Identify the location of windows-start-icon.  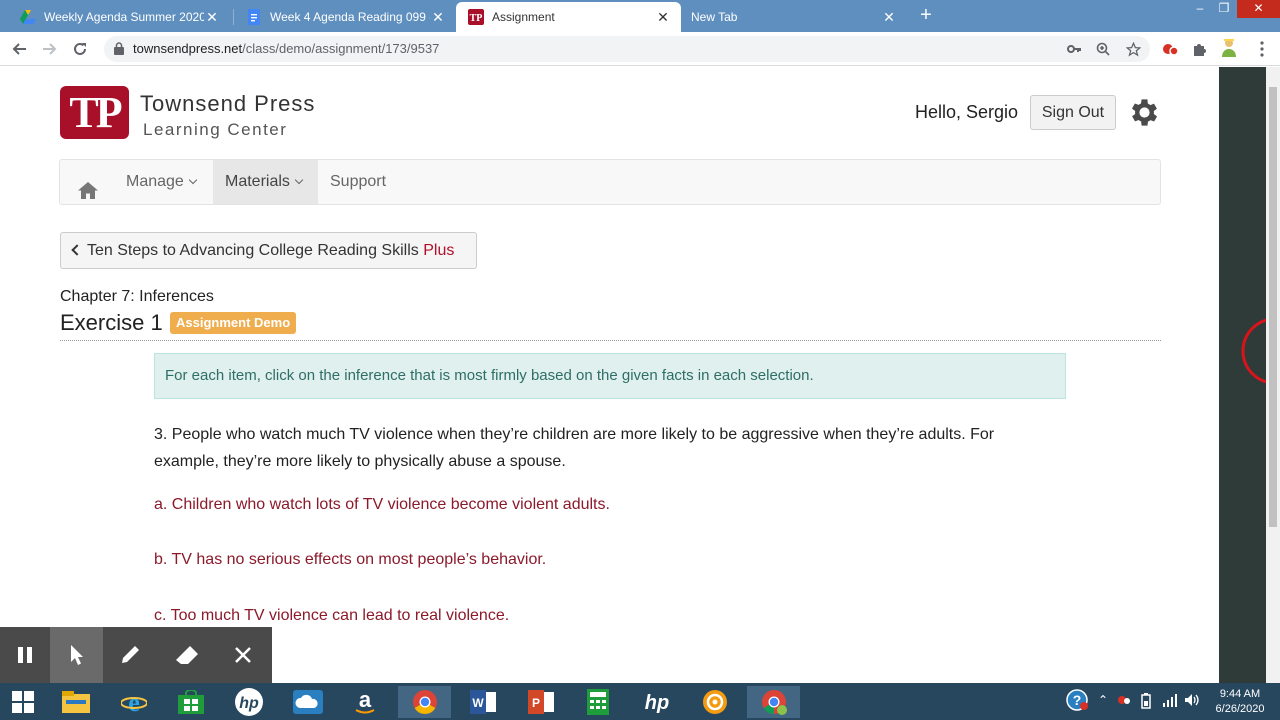
(23, 702).